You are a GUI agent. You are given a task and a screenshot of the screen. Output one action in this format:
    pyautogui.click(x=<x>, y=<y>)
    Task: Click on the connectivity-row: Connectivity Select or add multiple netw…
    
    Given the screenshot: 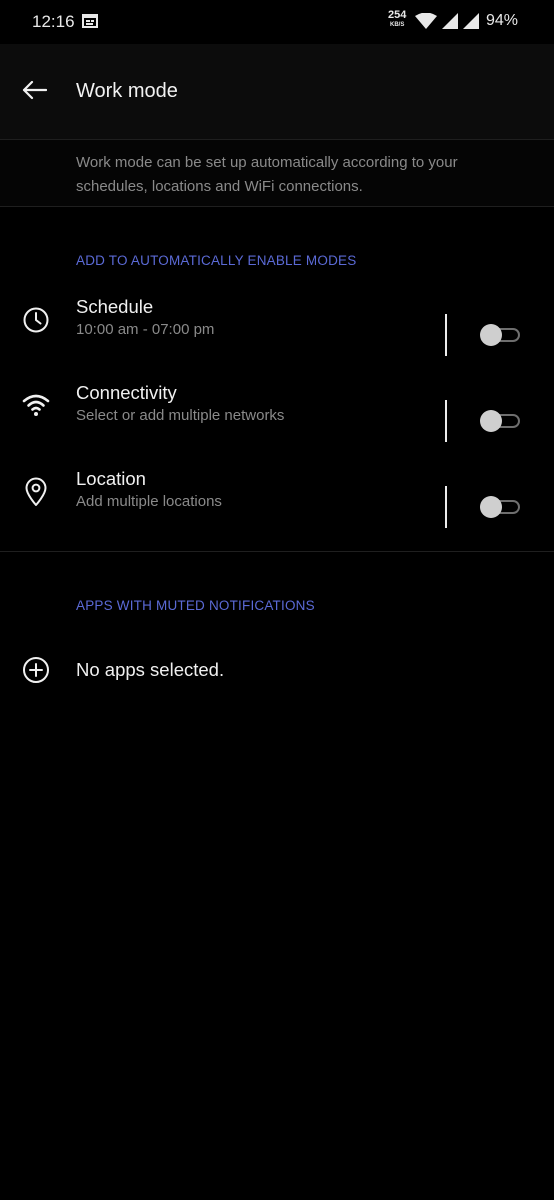 What is the action you would take?
    pyautogui.click(x=277, y=421)
    